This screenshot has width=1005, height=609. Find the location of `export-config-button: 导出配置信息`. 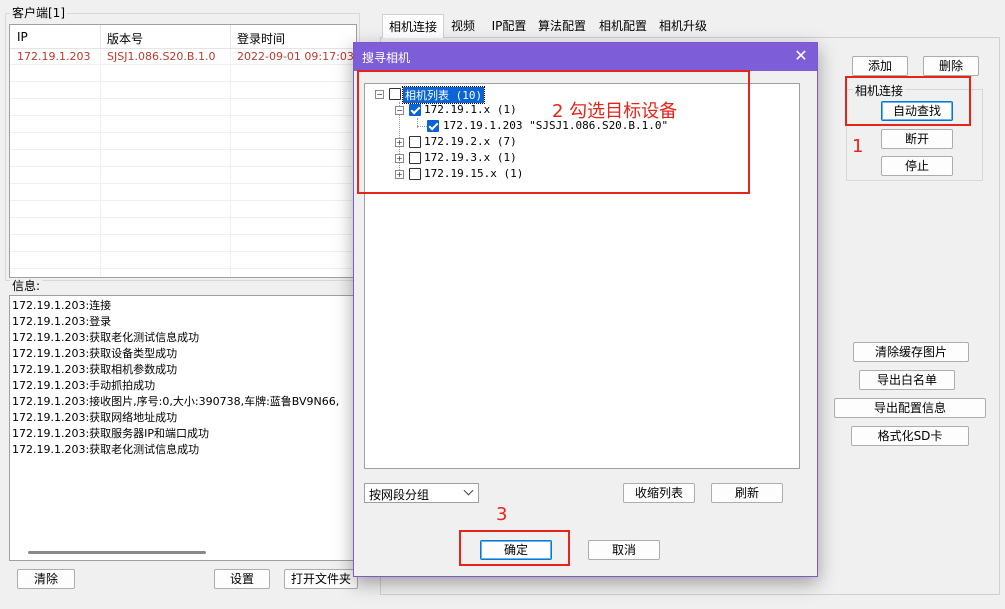

export-config-button: 导出配置信息 is located at coordinates (910, 408).